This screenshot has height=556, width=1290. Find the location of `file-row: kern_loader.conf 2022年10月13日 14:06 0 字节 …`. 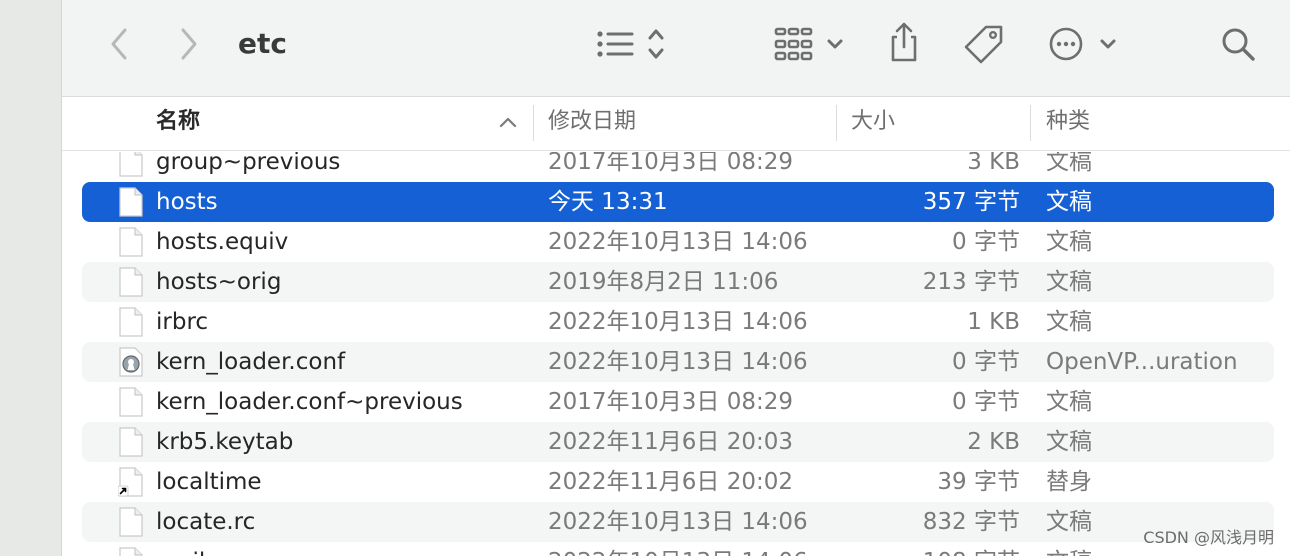

file-row: kern_loader.conf 2022年10月13日 14:06 0 字节 … is located at coordinates (678, 362).